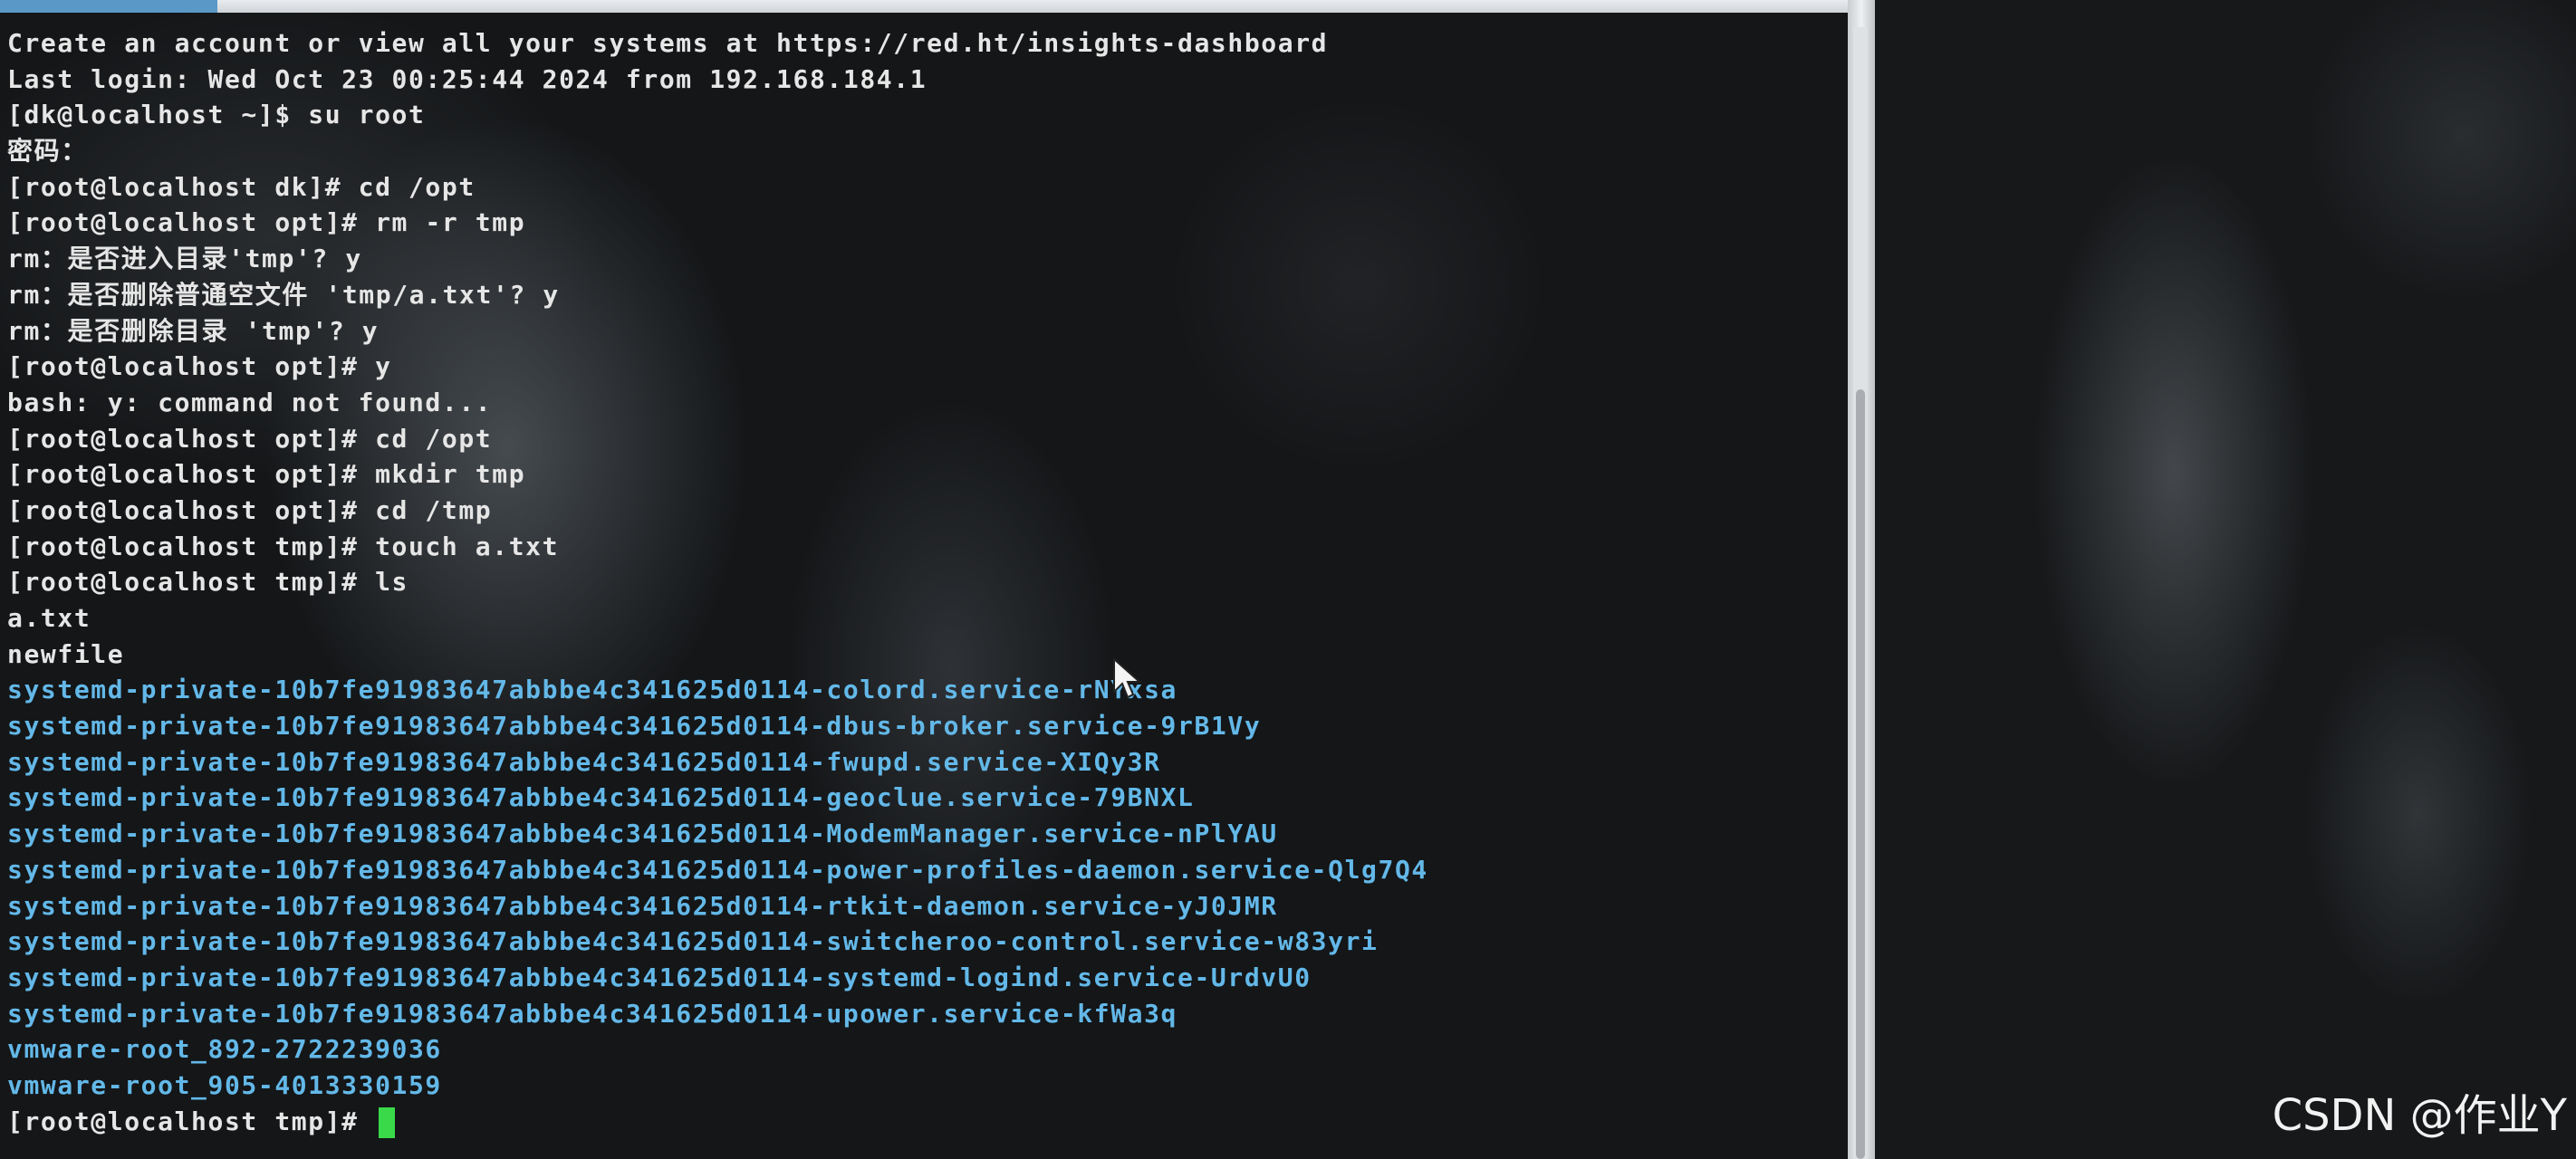 Image resolution: width=2576 pixels, height=1159 pixels. What do you see at coordinates (939, 7) in the screenshot?
I see `window-top-border` at bounding box center [939, 7].